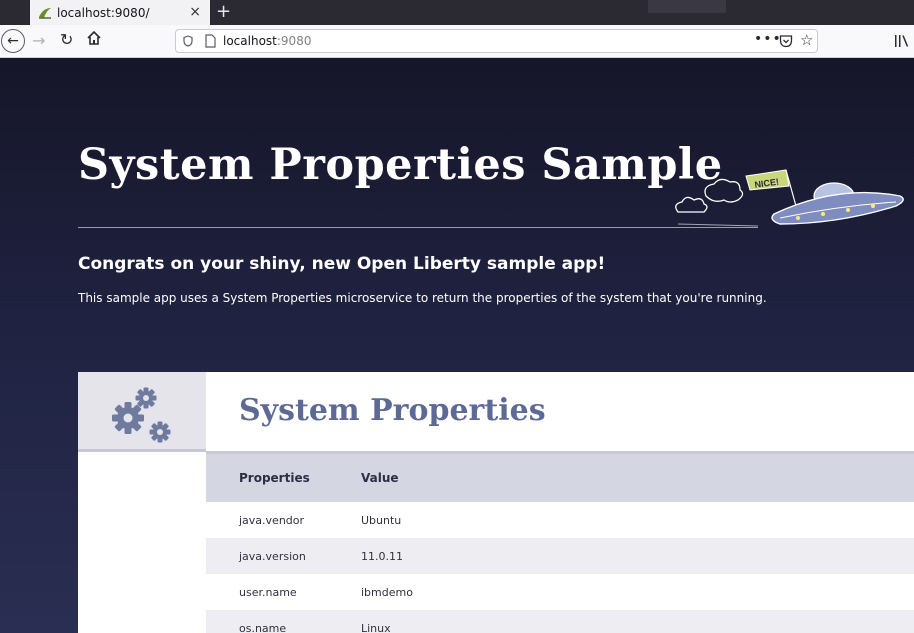 This screenshot has height=633, width=914. Describe the element at coordinates (902, 41) in the screenshot. I see `library-icon` at that location.